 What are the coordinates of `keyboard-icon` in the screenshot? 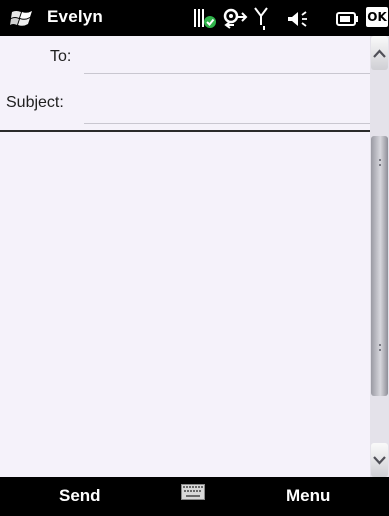 It's located at (193, 494).